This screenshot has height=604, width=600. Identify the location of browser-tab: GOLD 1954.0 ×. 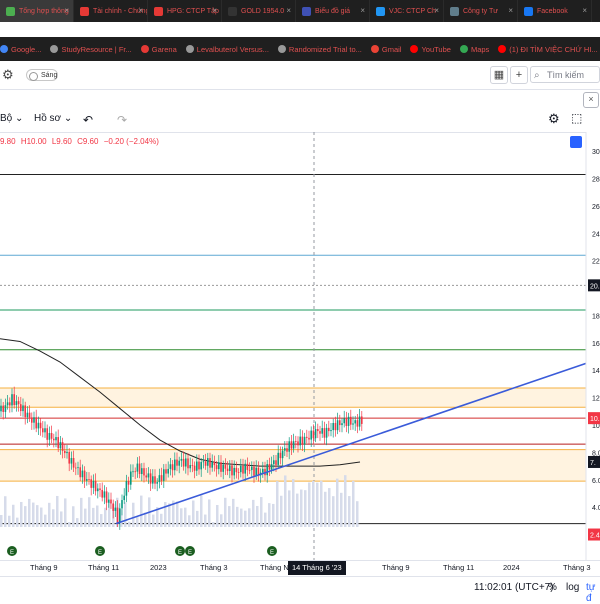
(259, 11).